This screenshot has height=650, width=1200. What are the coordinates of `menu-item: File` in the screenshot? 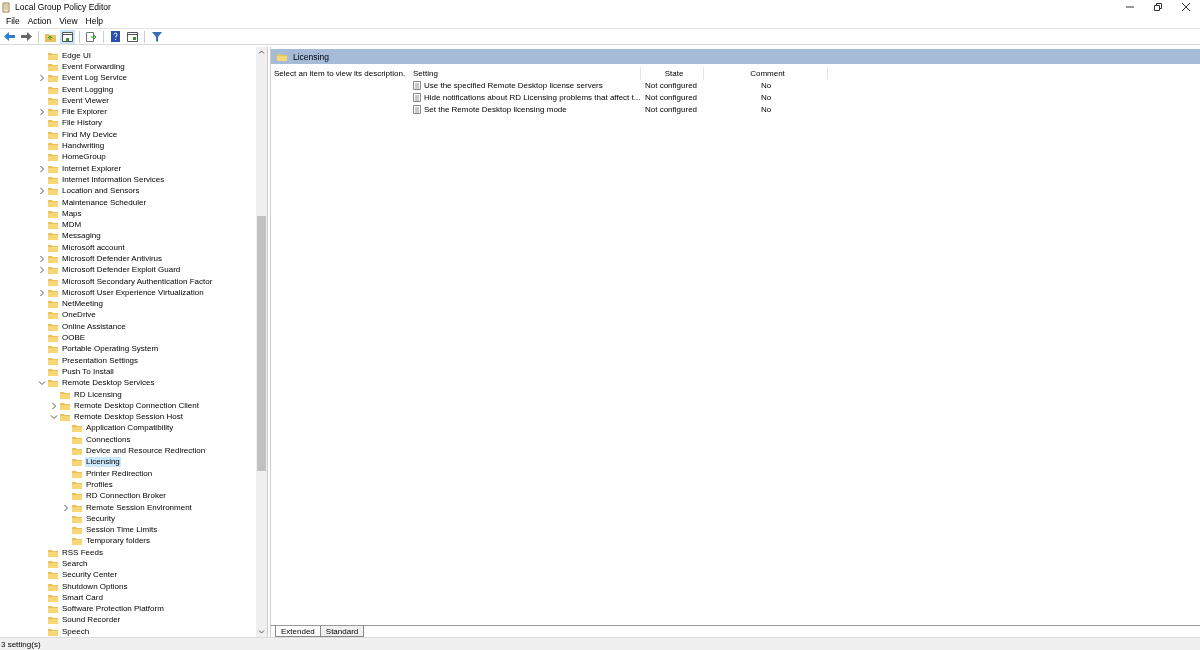 It's located at (13, 21).